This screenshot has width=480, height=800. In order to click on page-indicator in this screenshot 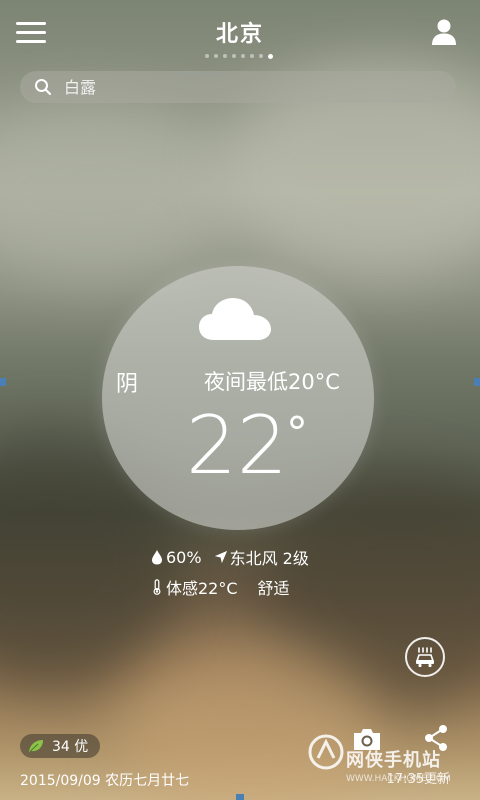, I will do `click(239, 56)`.